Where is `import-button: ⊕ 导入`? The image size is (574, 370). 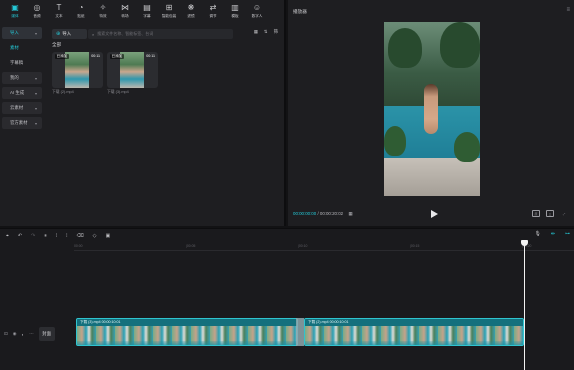 import-button: ⊕ 导入 is located at coordinates (69, 34).